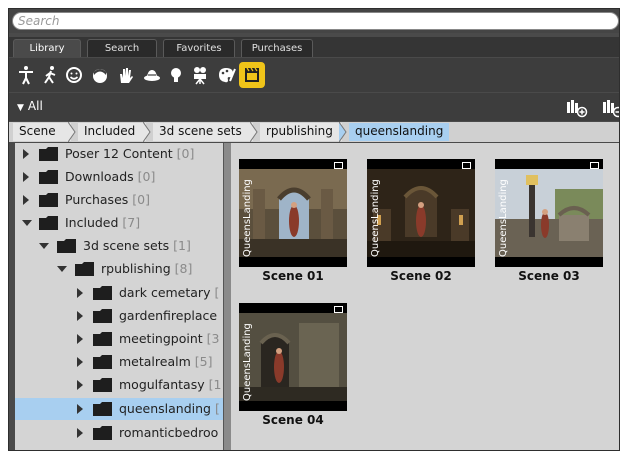 Image resolution: width=628 pixels, height=451 pixels. What do you see at coordinates (293, 420) in the screenshot?
I see `scene-caption: Scene 04` at bounding box center [293, 420].